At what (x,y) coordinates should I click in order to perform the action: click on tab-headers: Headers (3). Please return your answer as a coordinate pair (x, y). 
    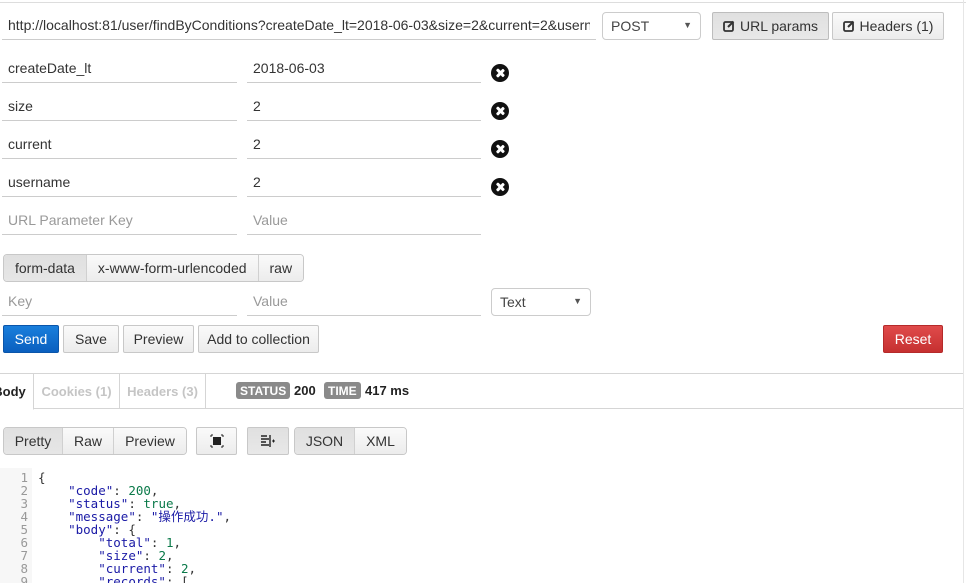
    Looking at the image, I should click on (163, 391).